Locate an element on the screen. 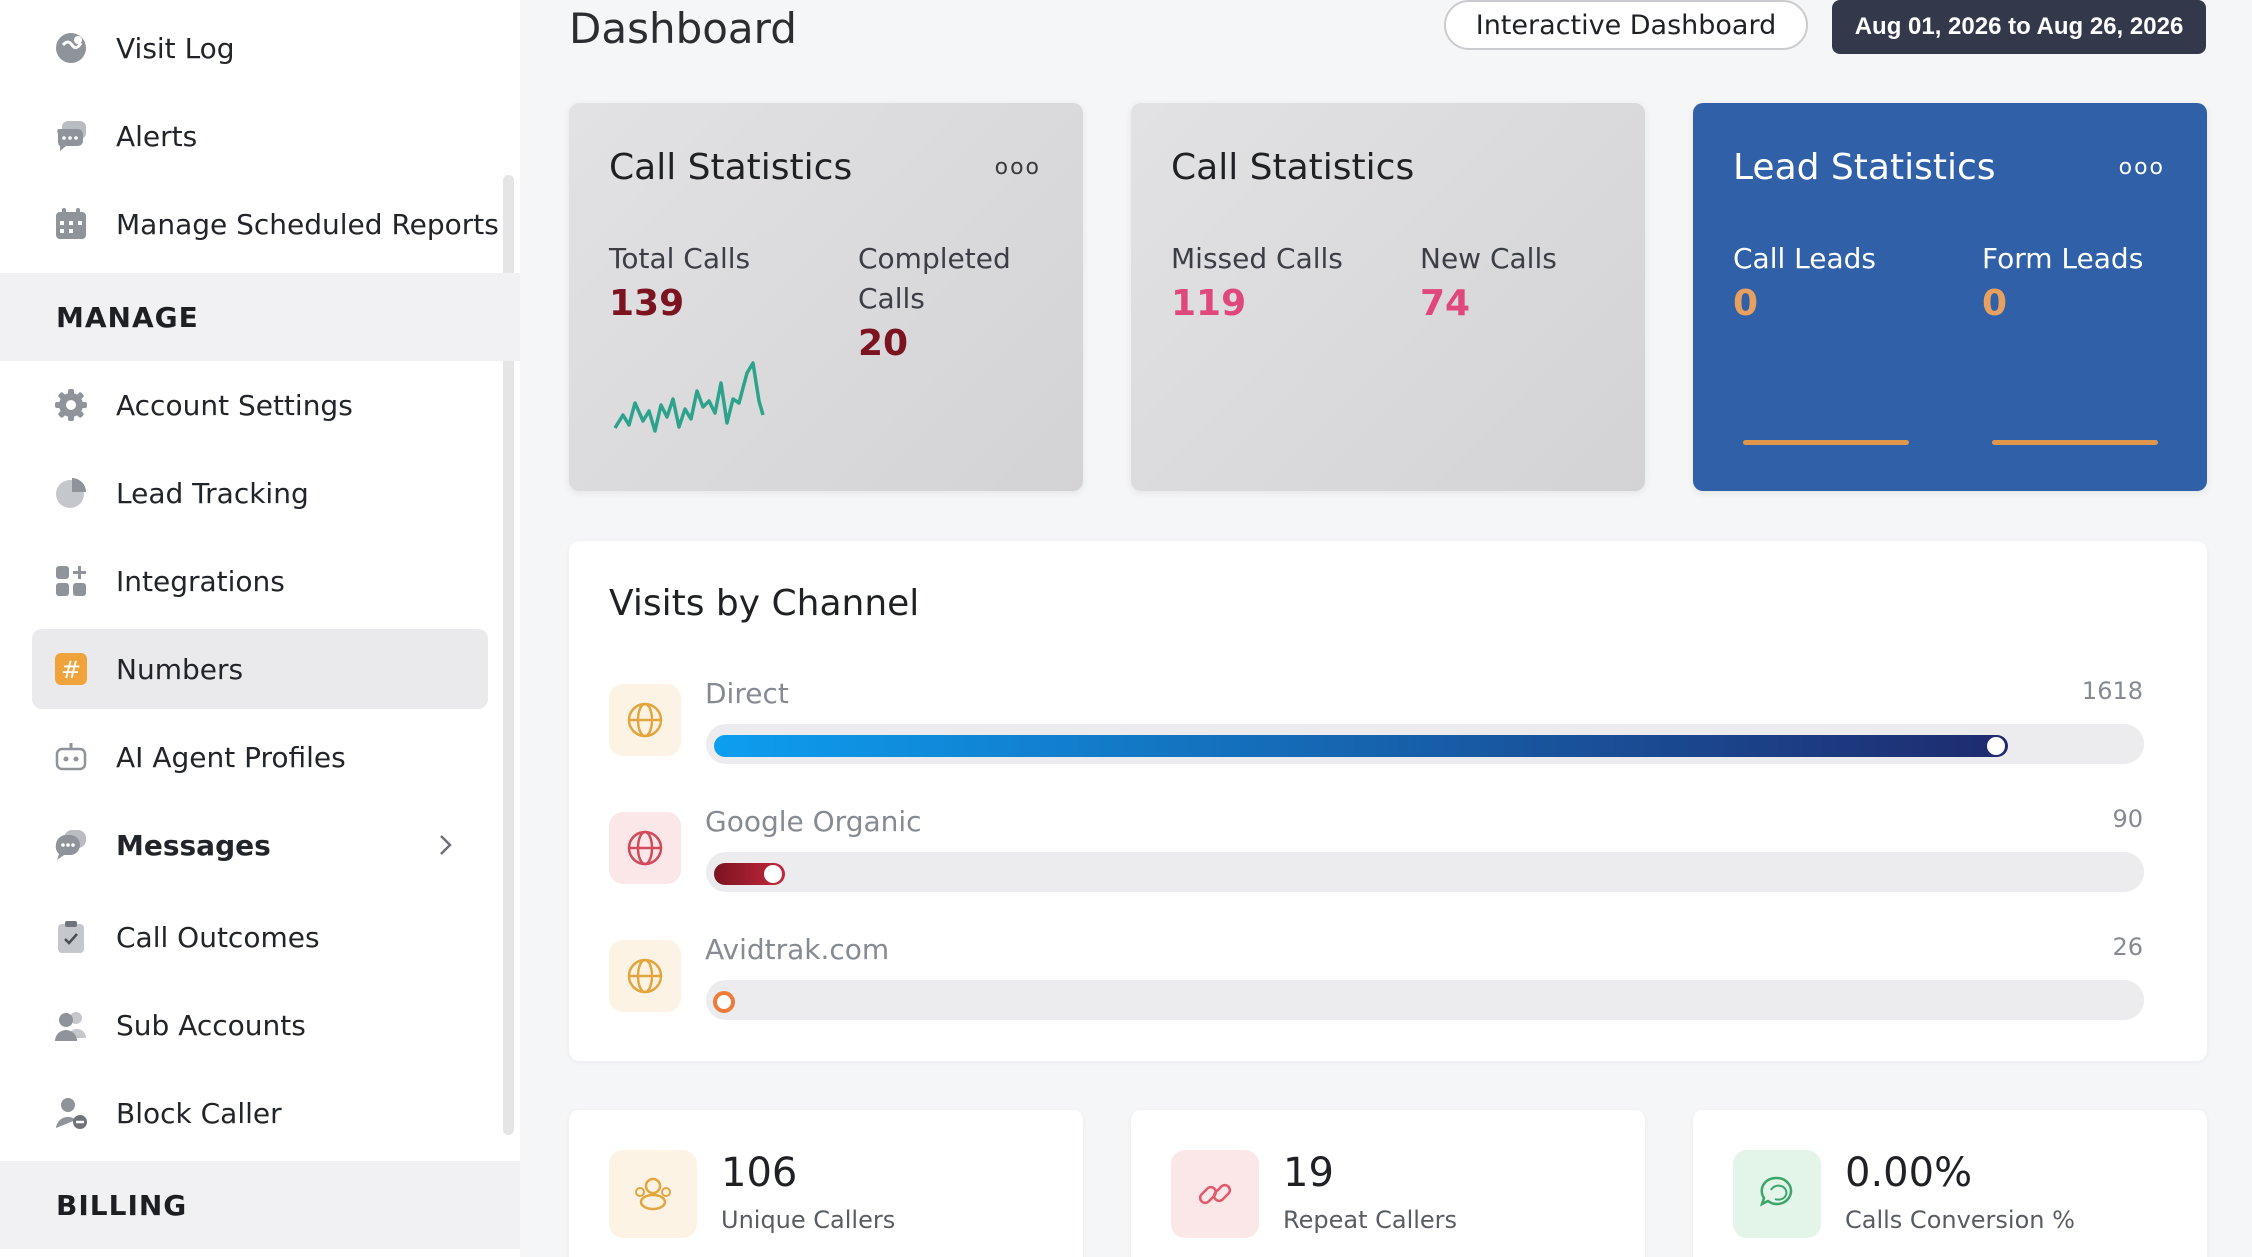 Image resolution: width=2252 pixels, height=1257 pixels. call-leads-label: Call Leads is located at coordinates (1805, 258).